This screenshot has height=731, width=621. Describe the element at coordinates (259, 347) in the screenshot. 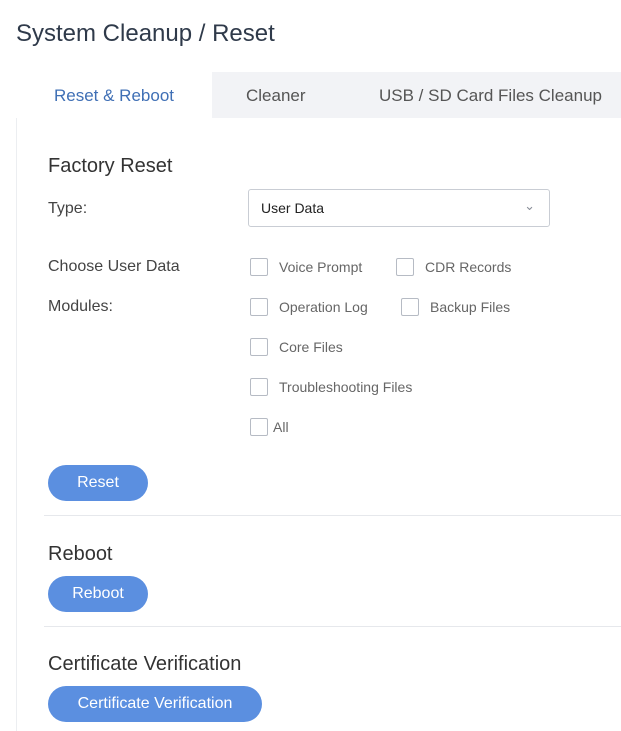

I see `core-files-checkbox` at that location.